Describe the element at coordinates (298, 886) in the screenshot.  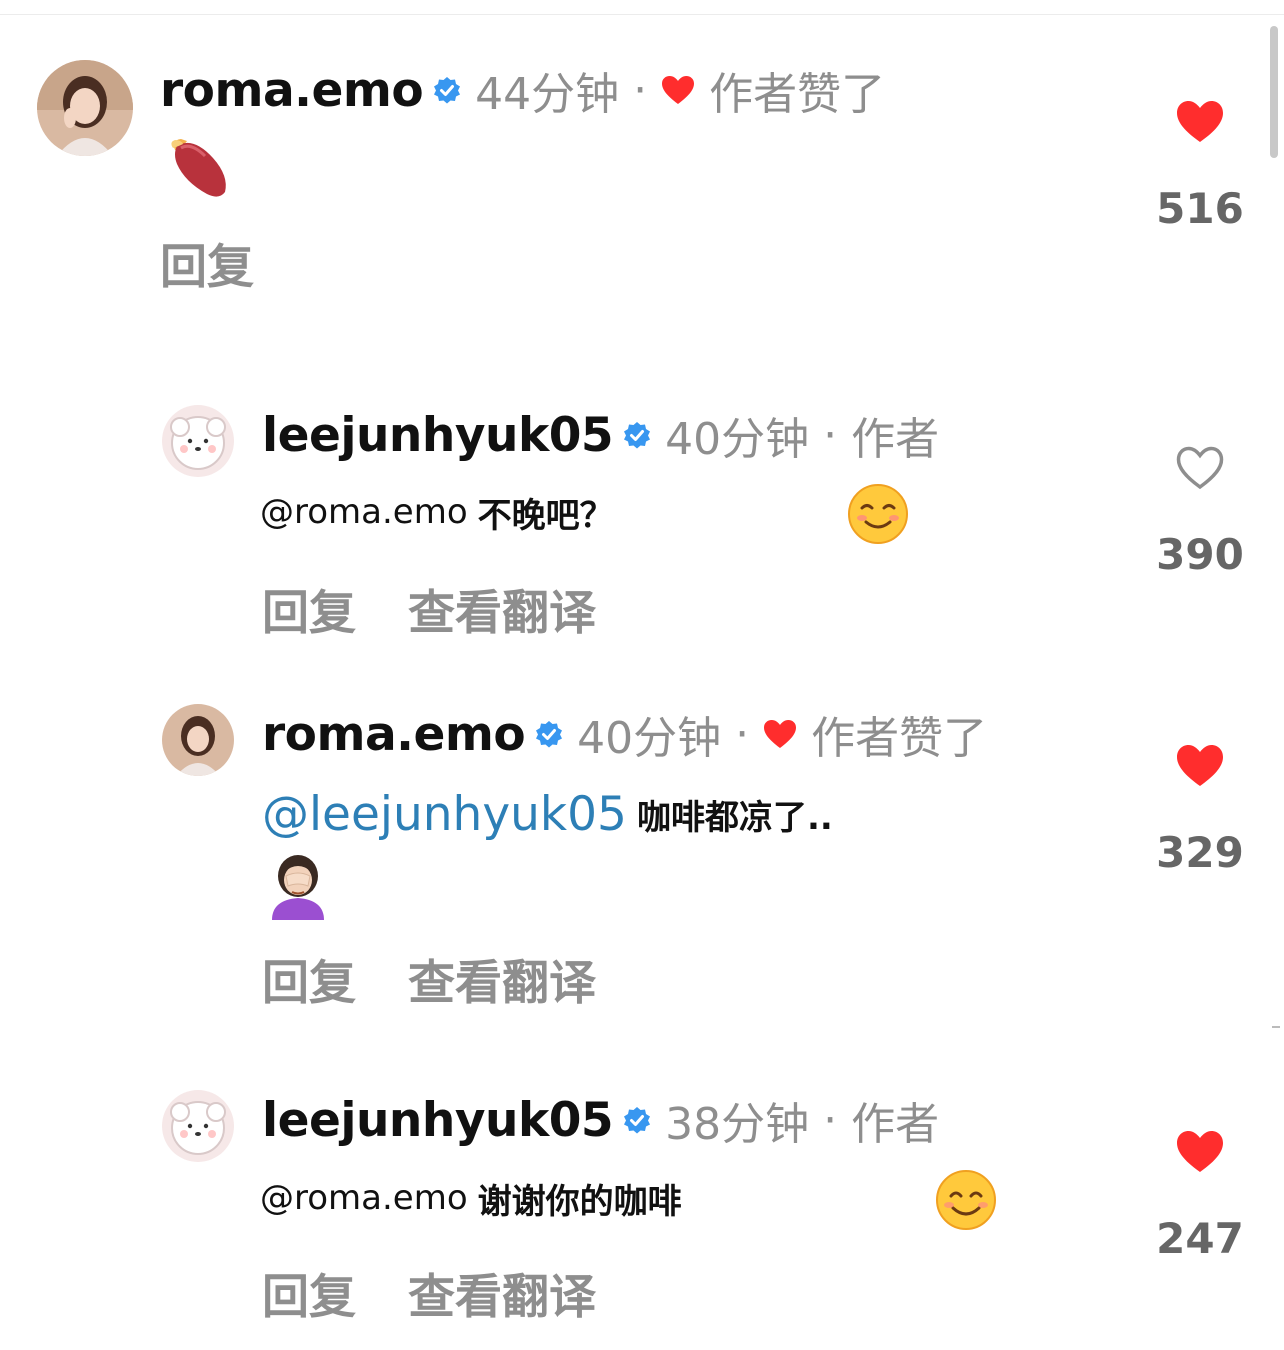
I see `woman-facepalming-icon` at that location.